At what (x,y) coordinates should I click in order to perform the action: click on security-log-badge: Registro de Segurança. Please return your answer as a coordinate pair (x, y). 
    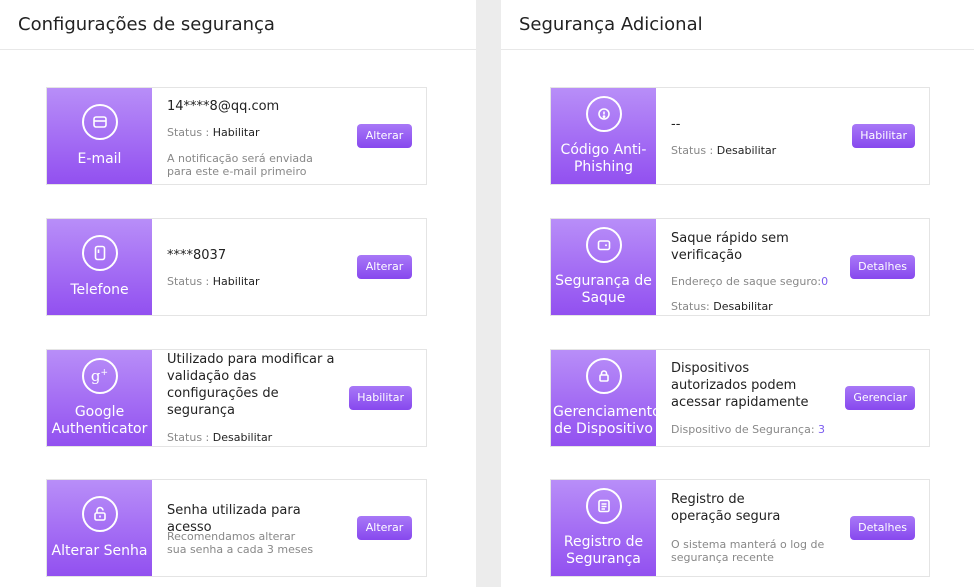
    Looking at the image, I should click on (606, 528).